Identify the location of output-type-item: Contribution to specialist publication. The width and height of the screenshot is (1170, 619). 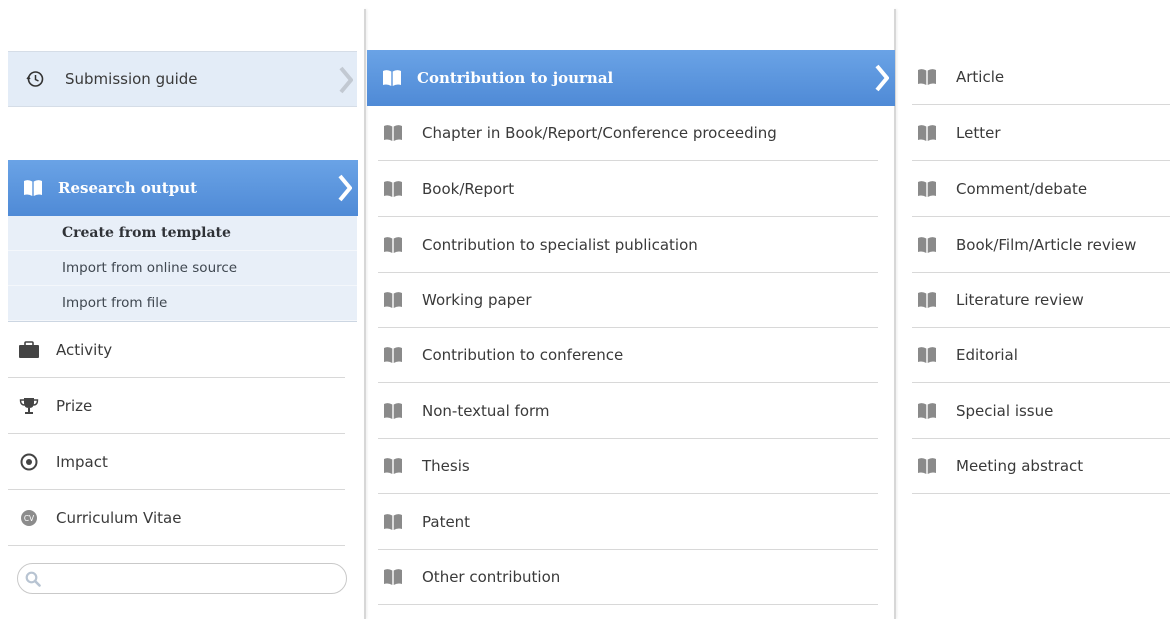
(628, 245).